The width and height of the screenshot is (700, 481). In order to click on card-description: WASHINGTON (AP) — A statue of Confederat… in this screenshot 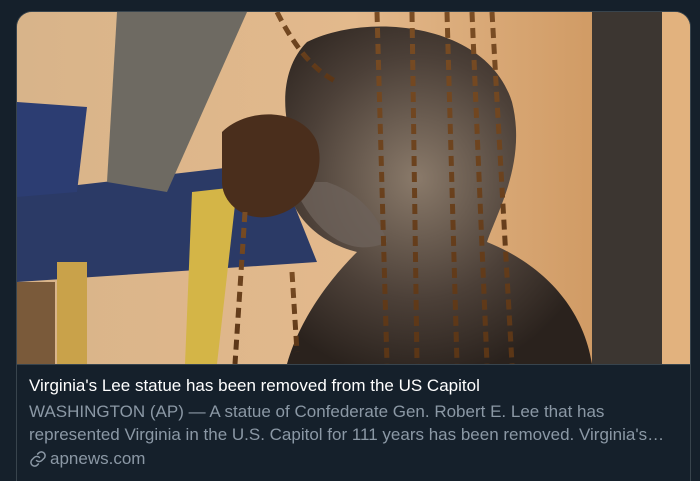, I will do `click(347, 423)`.